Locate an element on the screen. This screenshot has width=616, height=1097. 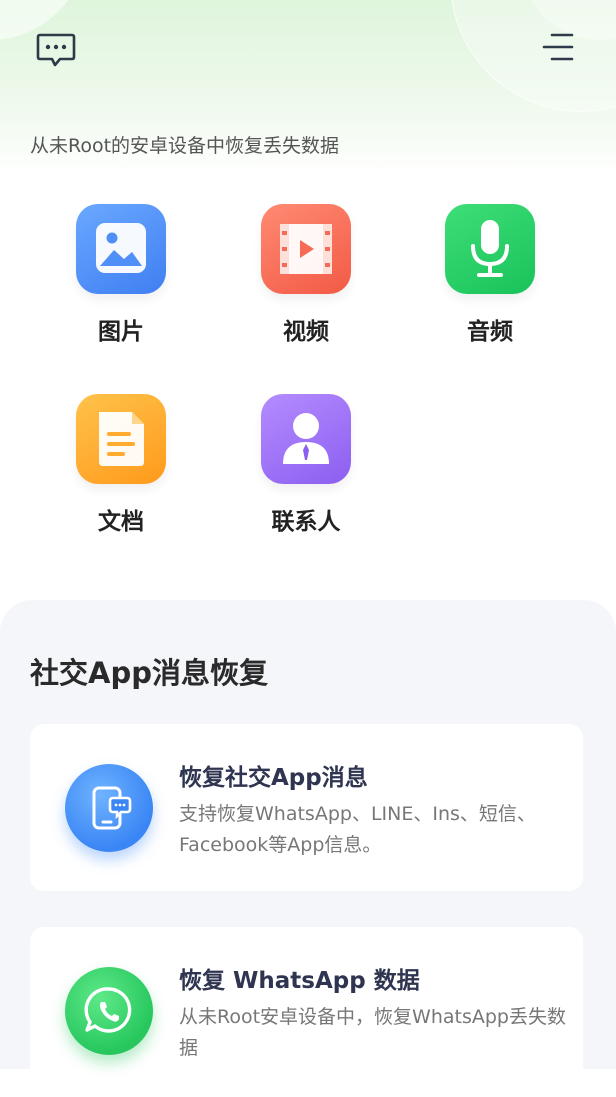
category-contacts: 联系人 is located at coordinates (306, 465).